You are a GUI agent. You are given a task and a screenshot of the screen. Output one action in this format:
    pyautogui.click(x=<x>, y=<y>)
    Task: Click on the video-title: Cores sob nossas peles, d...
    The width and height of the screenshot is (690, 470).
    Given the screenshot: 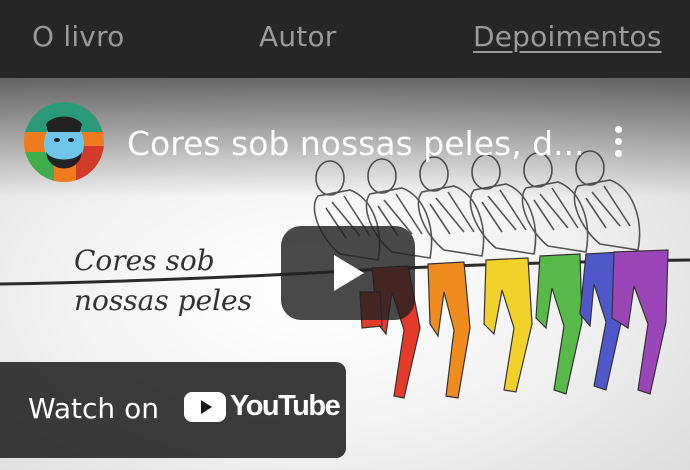 What is the action you would take?
    pyautogui.click(x=356, y=143)
    